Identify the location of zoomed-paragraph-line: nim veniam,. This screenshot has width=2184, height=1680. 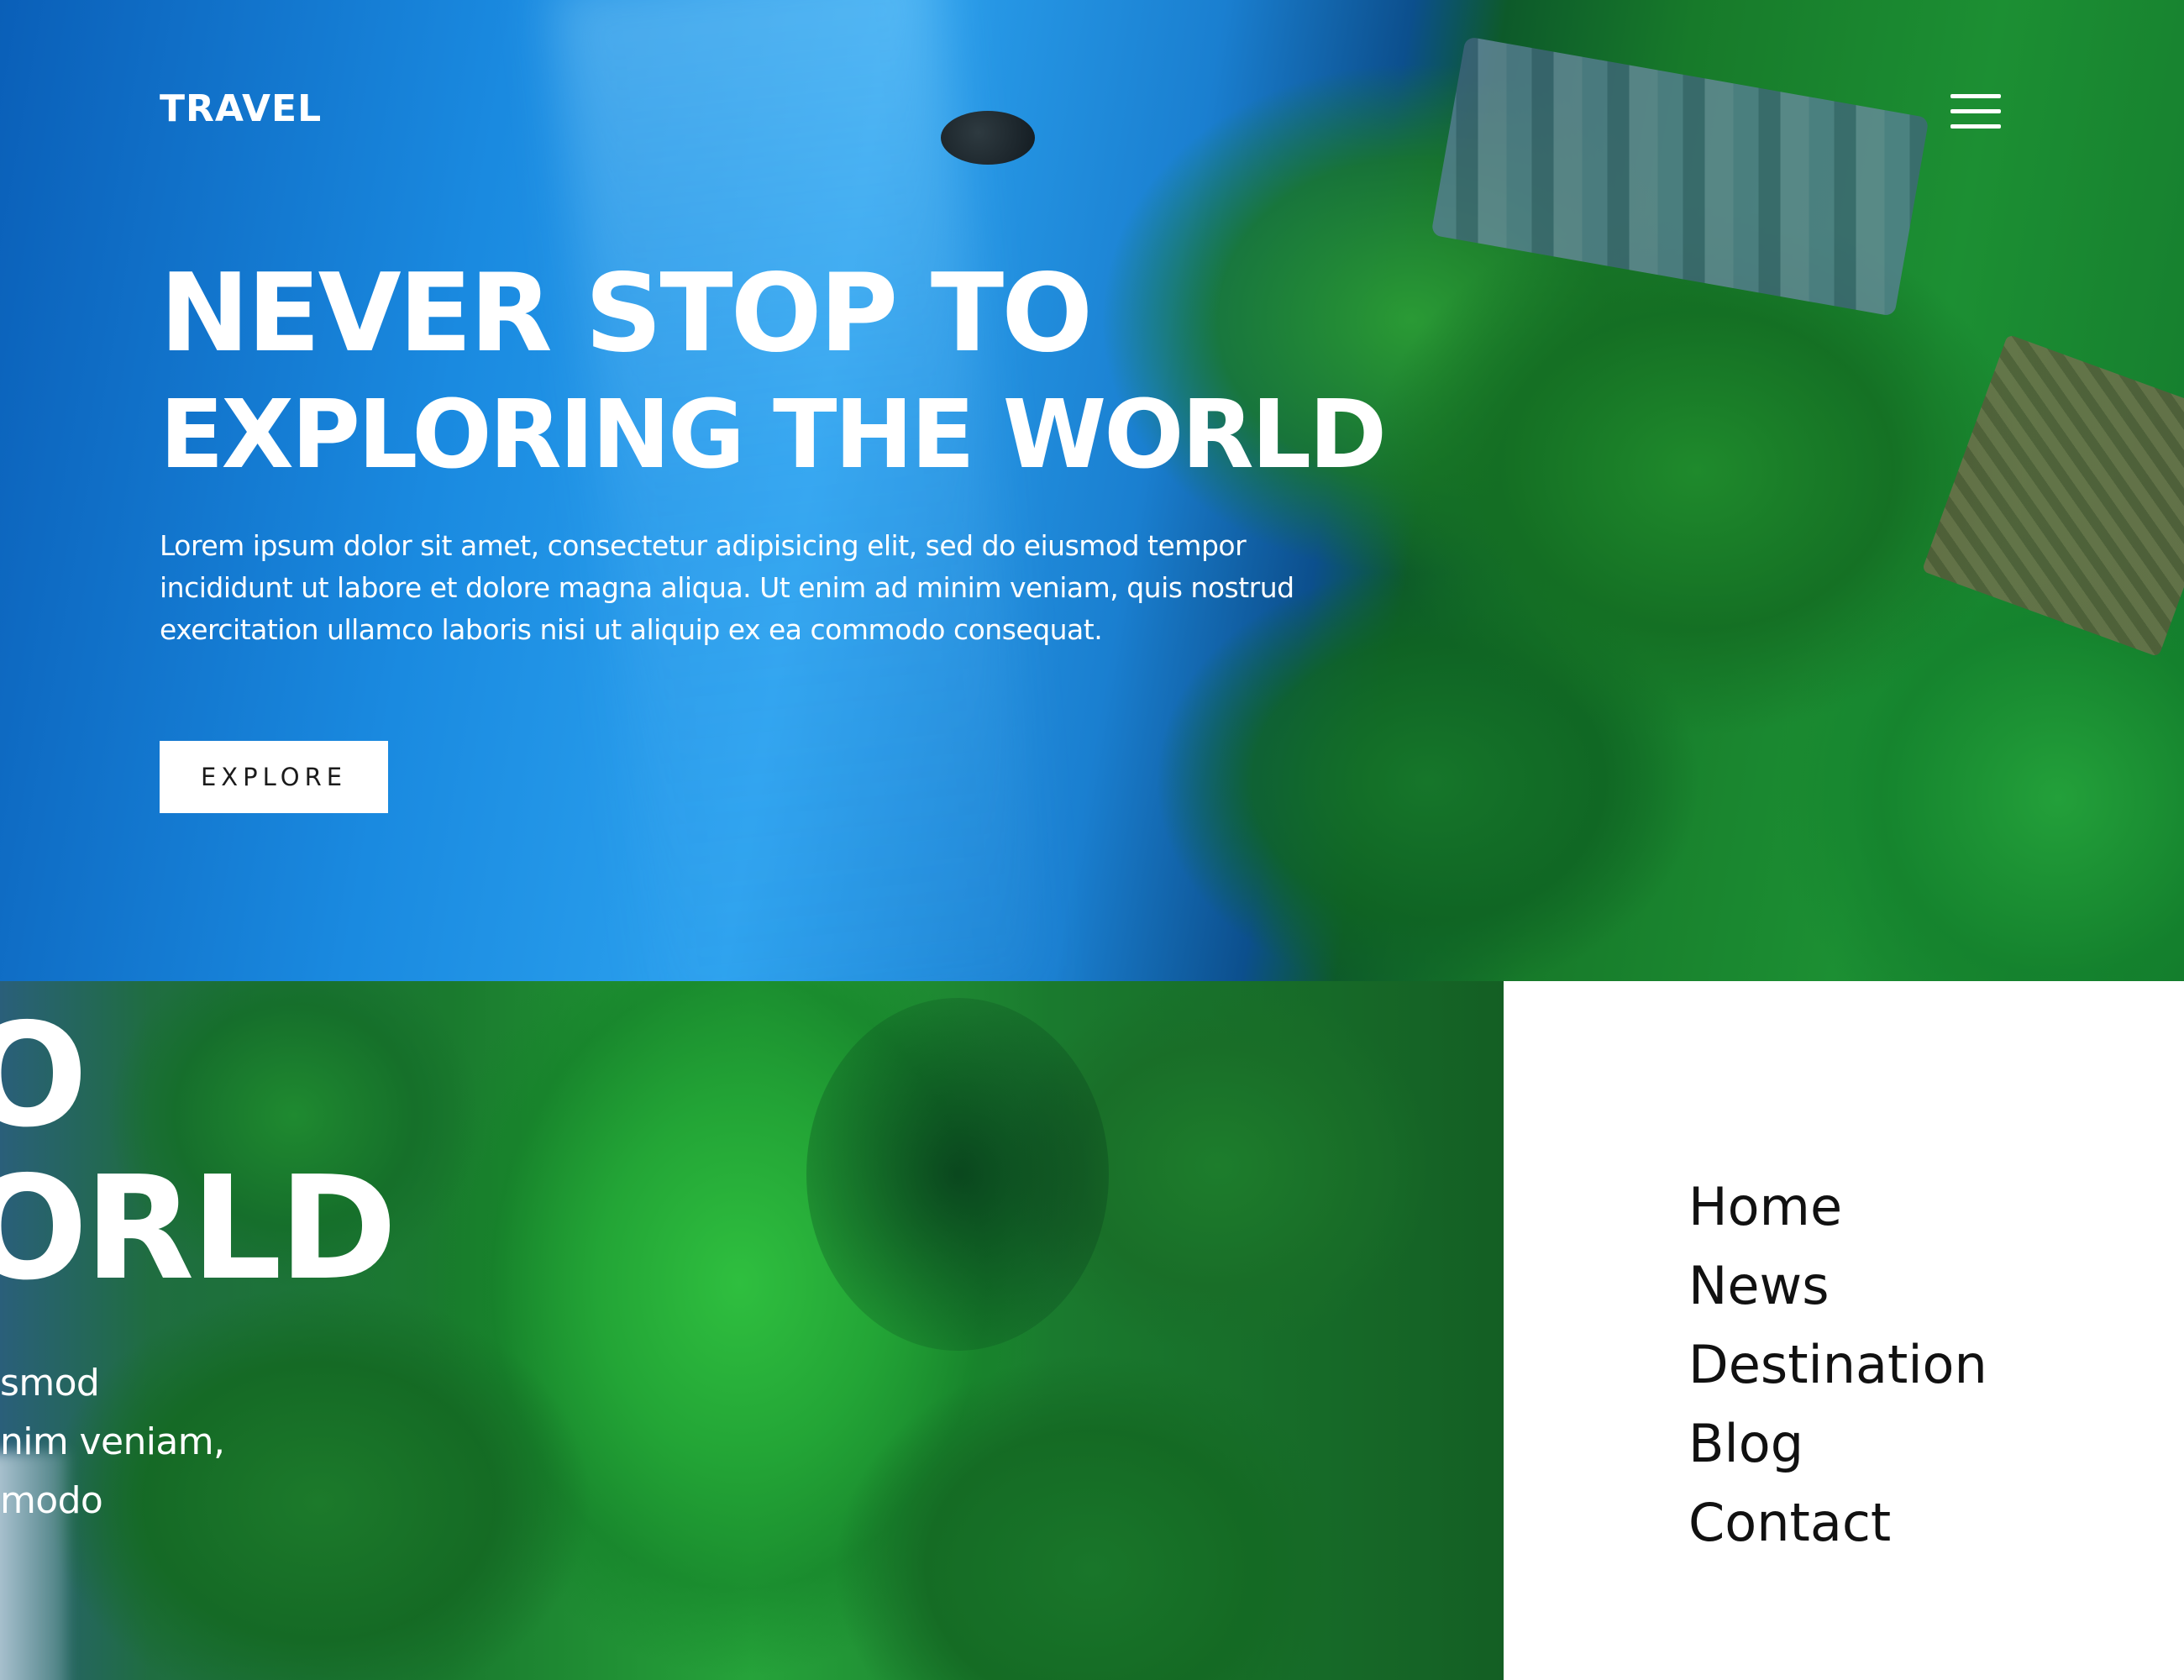
(112, 1441).